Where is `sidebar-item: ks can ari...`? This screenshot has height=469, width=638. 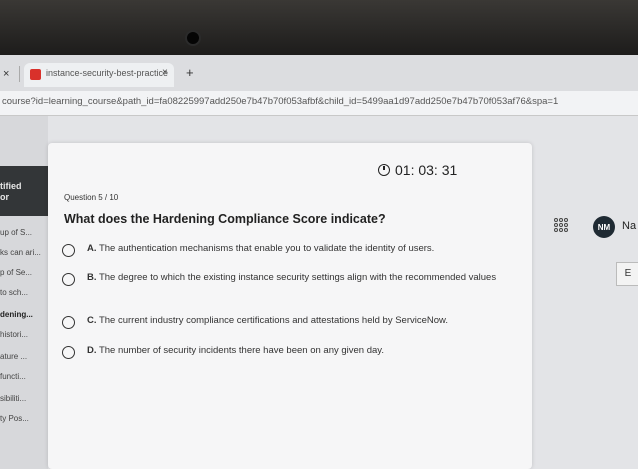
sidebar-item: ks can ari... is located at coordinates (20, 252).